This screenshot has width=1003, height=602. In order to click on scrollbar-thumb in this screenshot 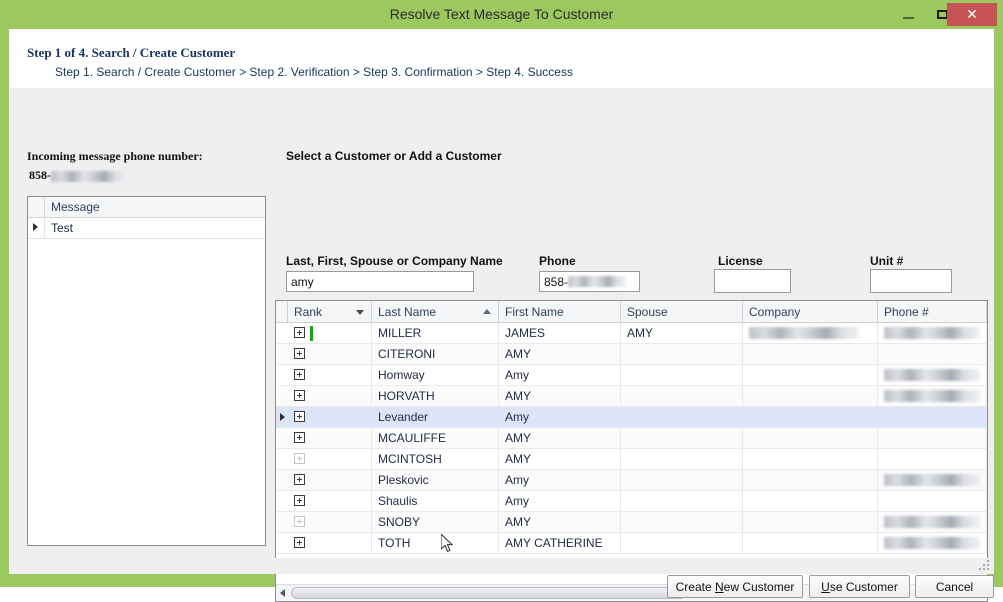, I will do `click(488, 593)`.